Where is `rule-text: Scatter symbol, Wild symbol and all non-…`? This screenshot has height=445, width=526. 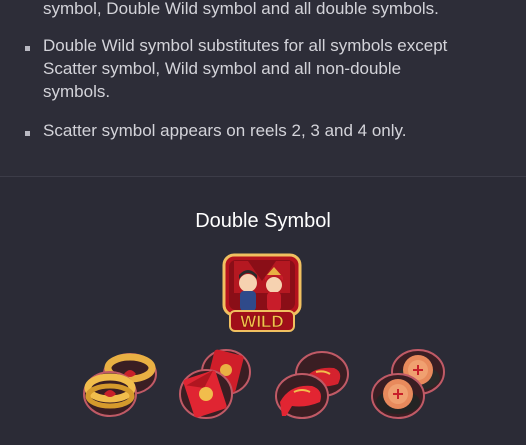
rule-text: Scatter symbol, Wild symbol and all non-… is located at coordinates (222, 68).